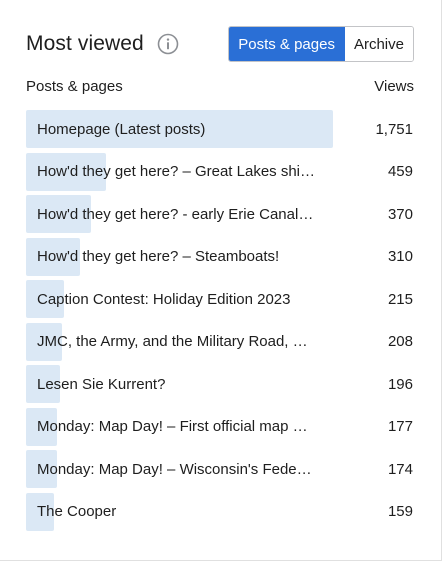 The width and height of the screenshot is (442, 561). Describe the element at coordinates (394, 129) in the screenshot. I see `view-count: 1,751` at that location.